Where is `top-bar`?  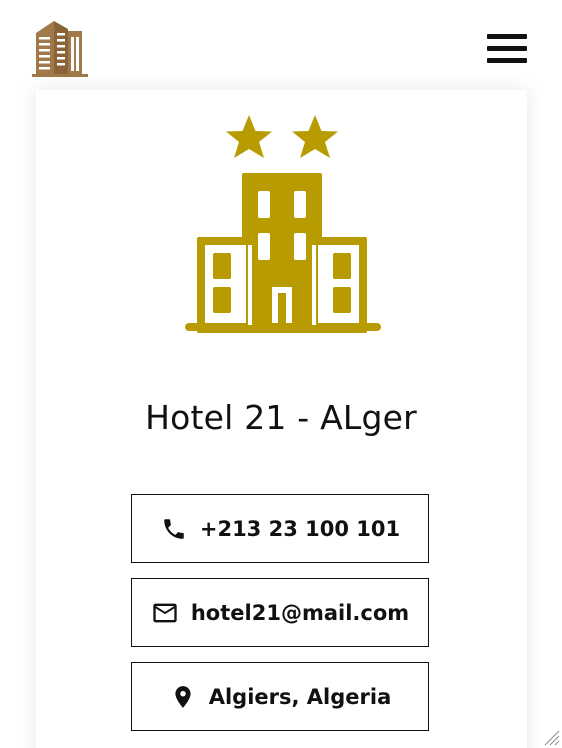 top-bar is located at coordinates (281, 45).